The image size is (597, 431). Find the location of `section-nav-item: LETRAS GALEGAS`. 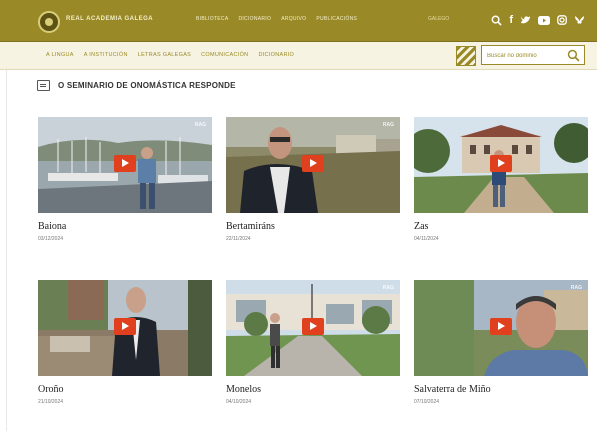

section-nav-item: LETRAS GALEGAS is located at coordinates (164, 55).